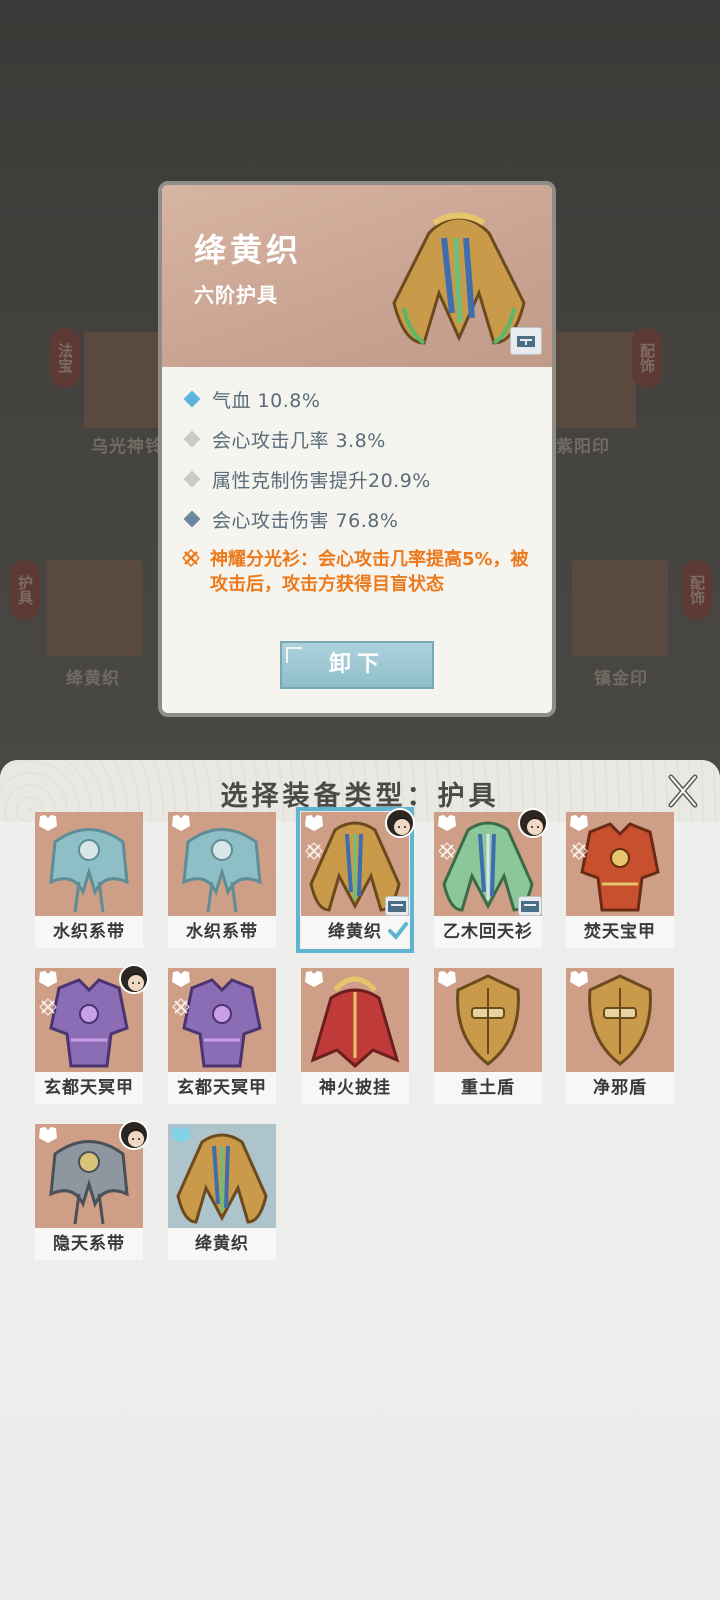 This screenshot has width=720, height=1600. Describe the element at coordinates (357, 276) in the screenshot. I see `card-header: 绛黄织 六阶护具` at that location.